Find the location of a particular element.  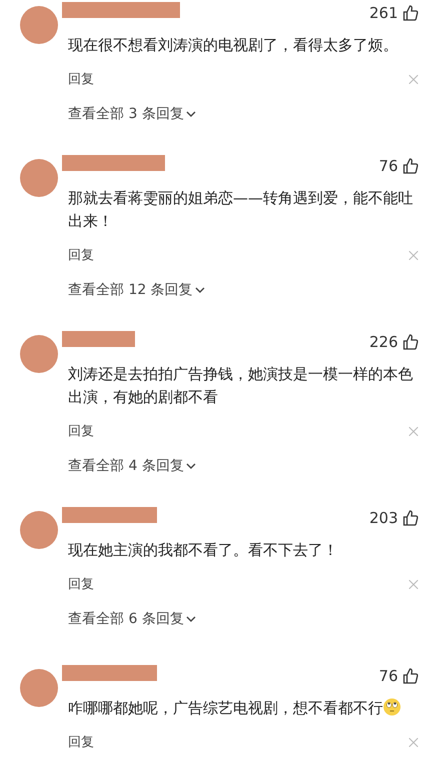

comment-text: 那就去看蒋雯丽的姐弟恋——转角遇到爱，能不能吐出来！ is located at coordinates (241, 210).